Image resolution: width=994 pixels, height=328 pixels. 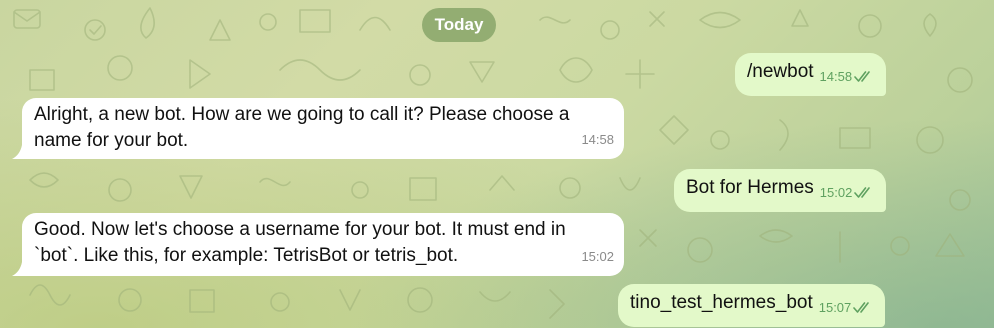 I want to click on message-text: tino_test_hermes_bot, so click(x=721, y=302).